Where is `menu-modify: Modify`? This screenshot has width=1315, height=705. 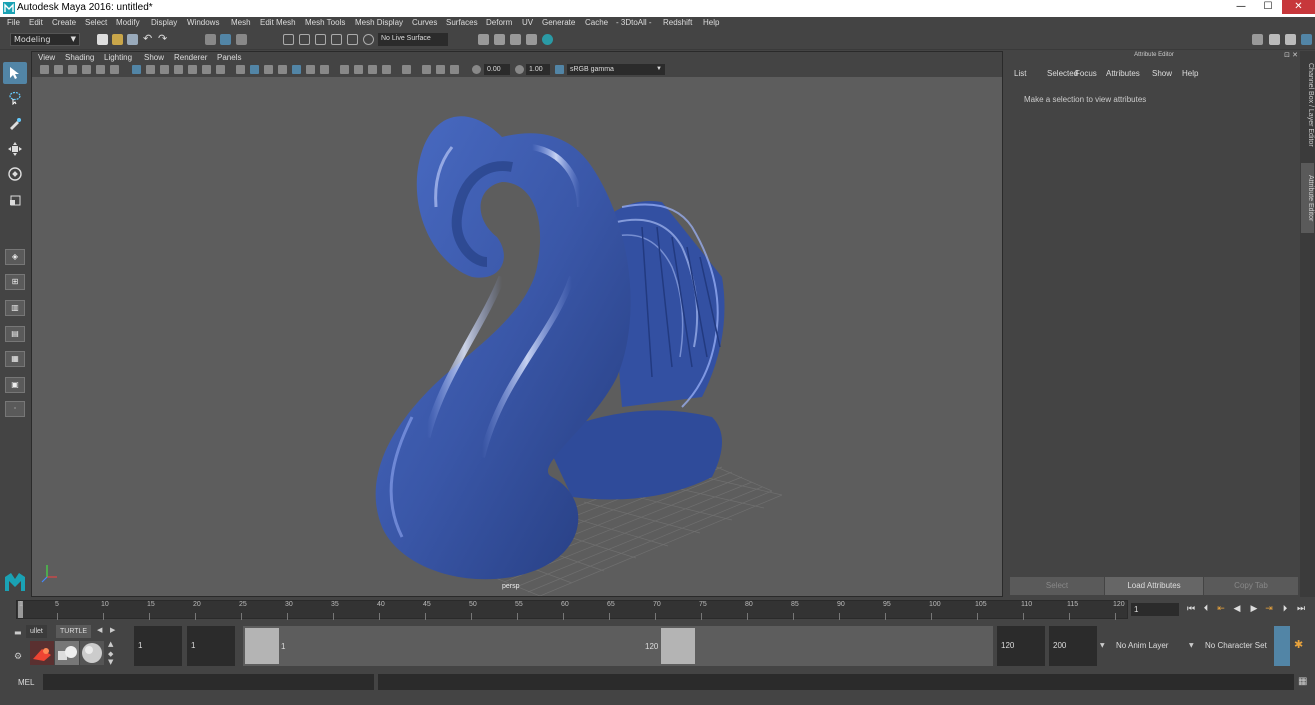
menu-modify: Modify is located at coordinates (128, 22).